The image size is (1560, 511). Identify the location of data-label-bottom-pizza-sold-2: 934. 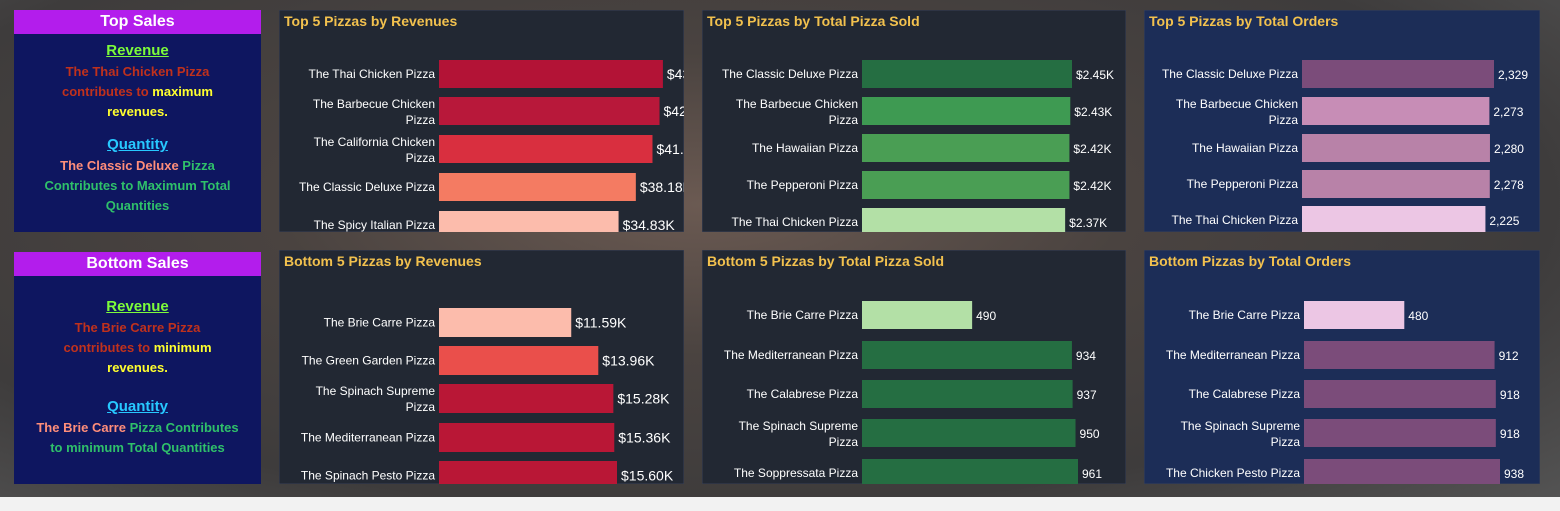
(1086, 356).